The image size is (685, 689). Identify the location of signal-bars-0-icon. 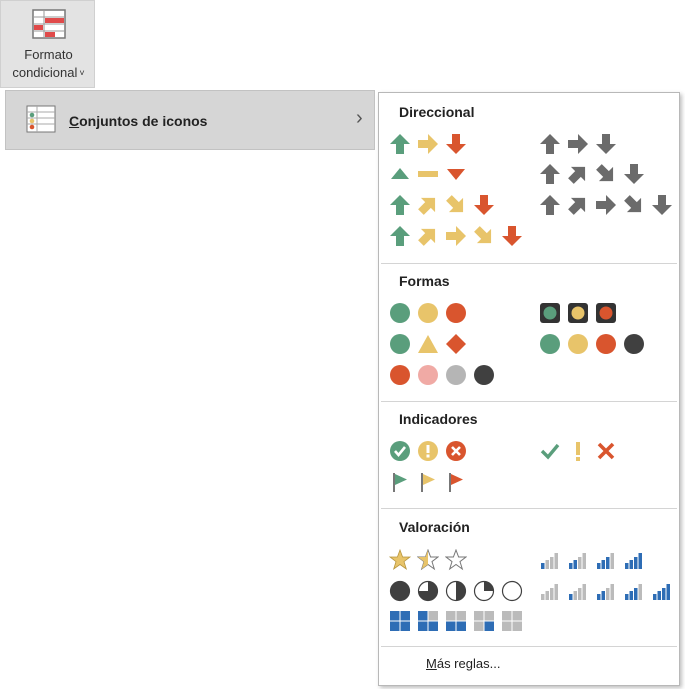
(549, 592).